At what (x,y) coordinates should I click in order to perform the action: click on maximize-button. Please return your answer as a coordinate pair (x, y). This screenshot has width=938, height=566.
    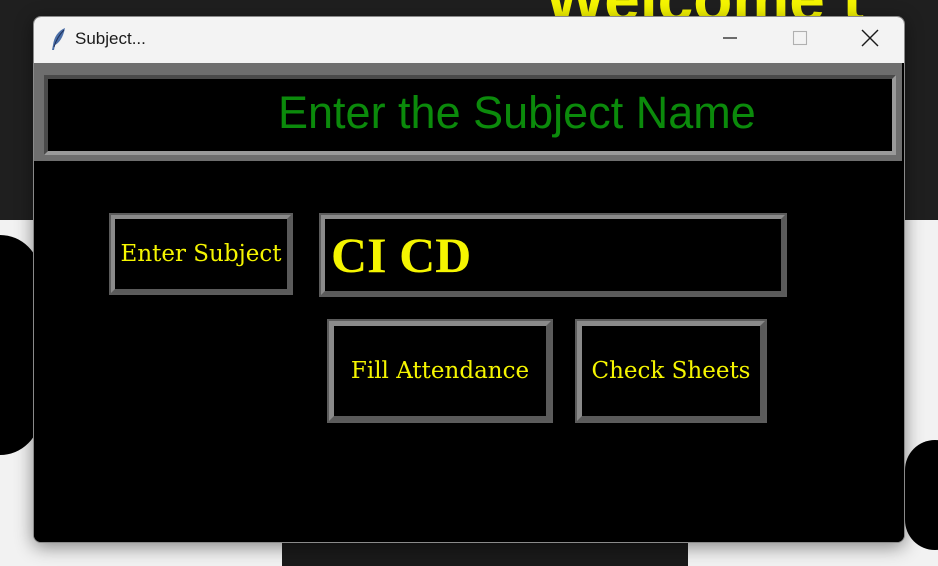
    Looking at the image, I should click on (800, 40).